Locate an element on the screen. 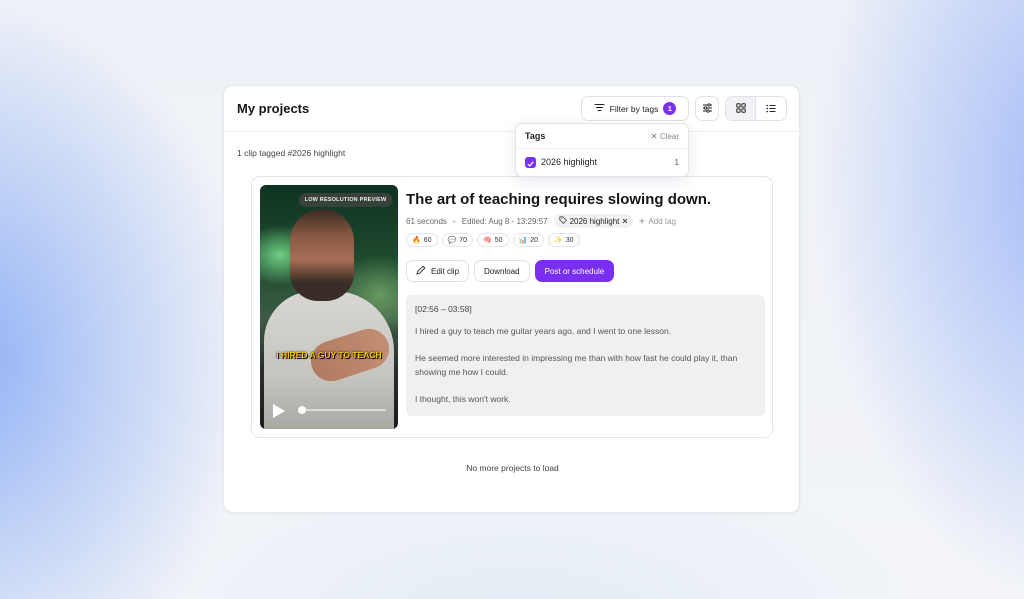 This screenshot has height=599, width=1024. score-chip: ✨ 30 is located at coordinates (564, 240).